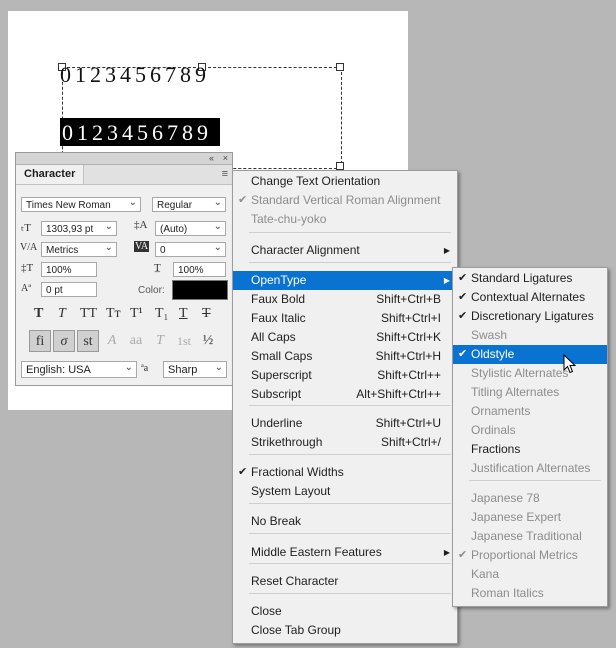  Describe the element at coordinates (278, 318) in the screenshot. I see `menu-item-label: Faux Italic` at that location.